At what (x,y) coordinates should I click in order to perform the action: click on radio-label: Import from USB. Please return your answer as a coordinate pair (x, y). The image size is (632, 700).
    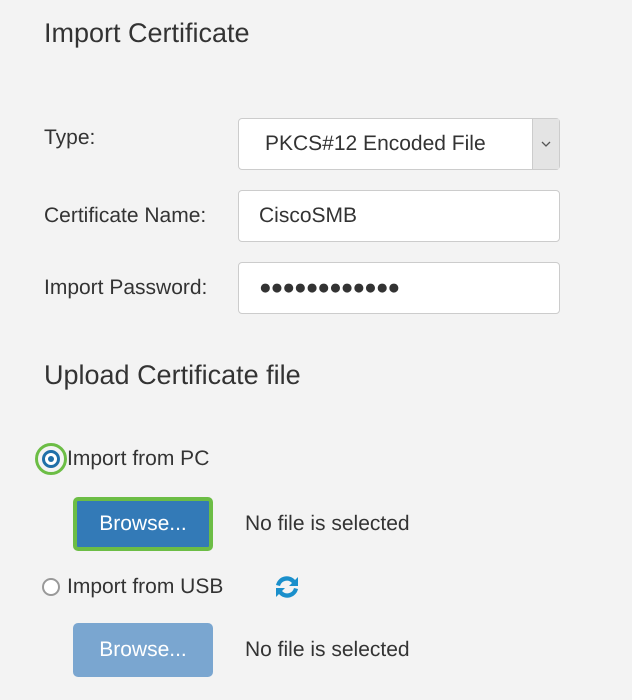
    Looking at the image, I should click on (145, 587).